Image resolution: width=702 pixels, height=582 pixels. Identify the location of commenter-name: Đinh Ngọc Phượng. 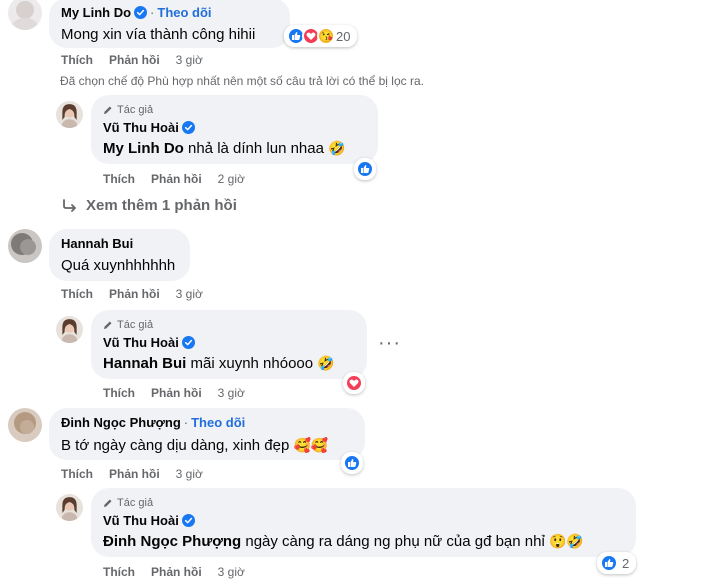
(121, 422).